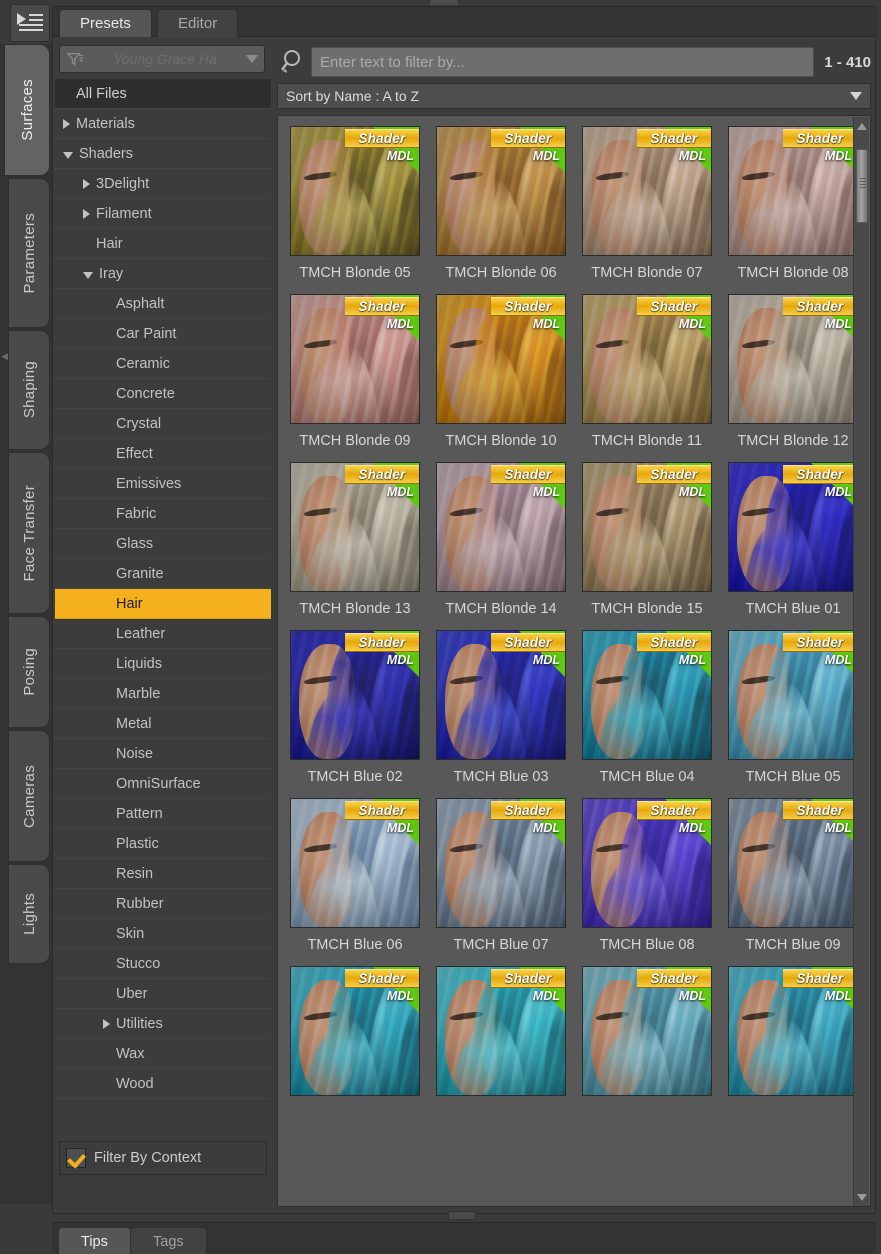 The image size is (881, 1254). What do you see at coordinates (163, 964) in the screenshot?
I see `tree-item: Stucco` at bounding box center [163, 964].